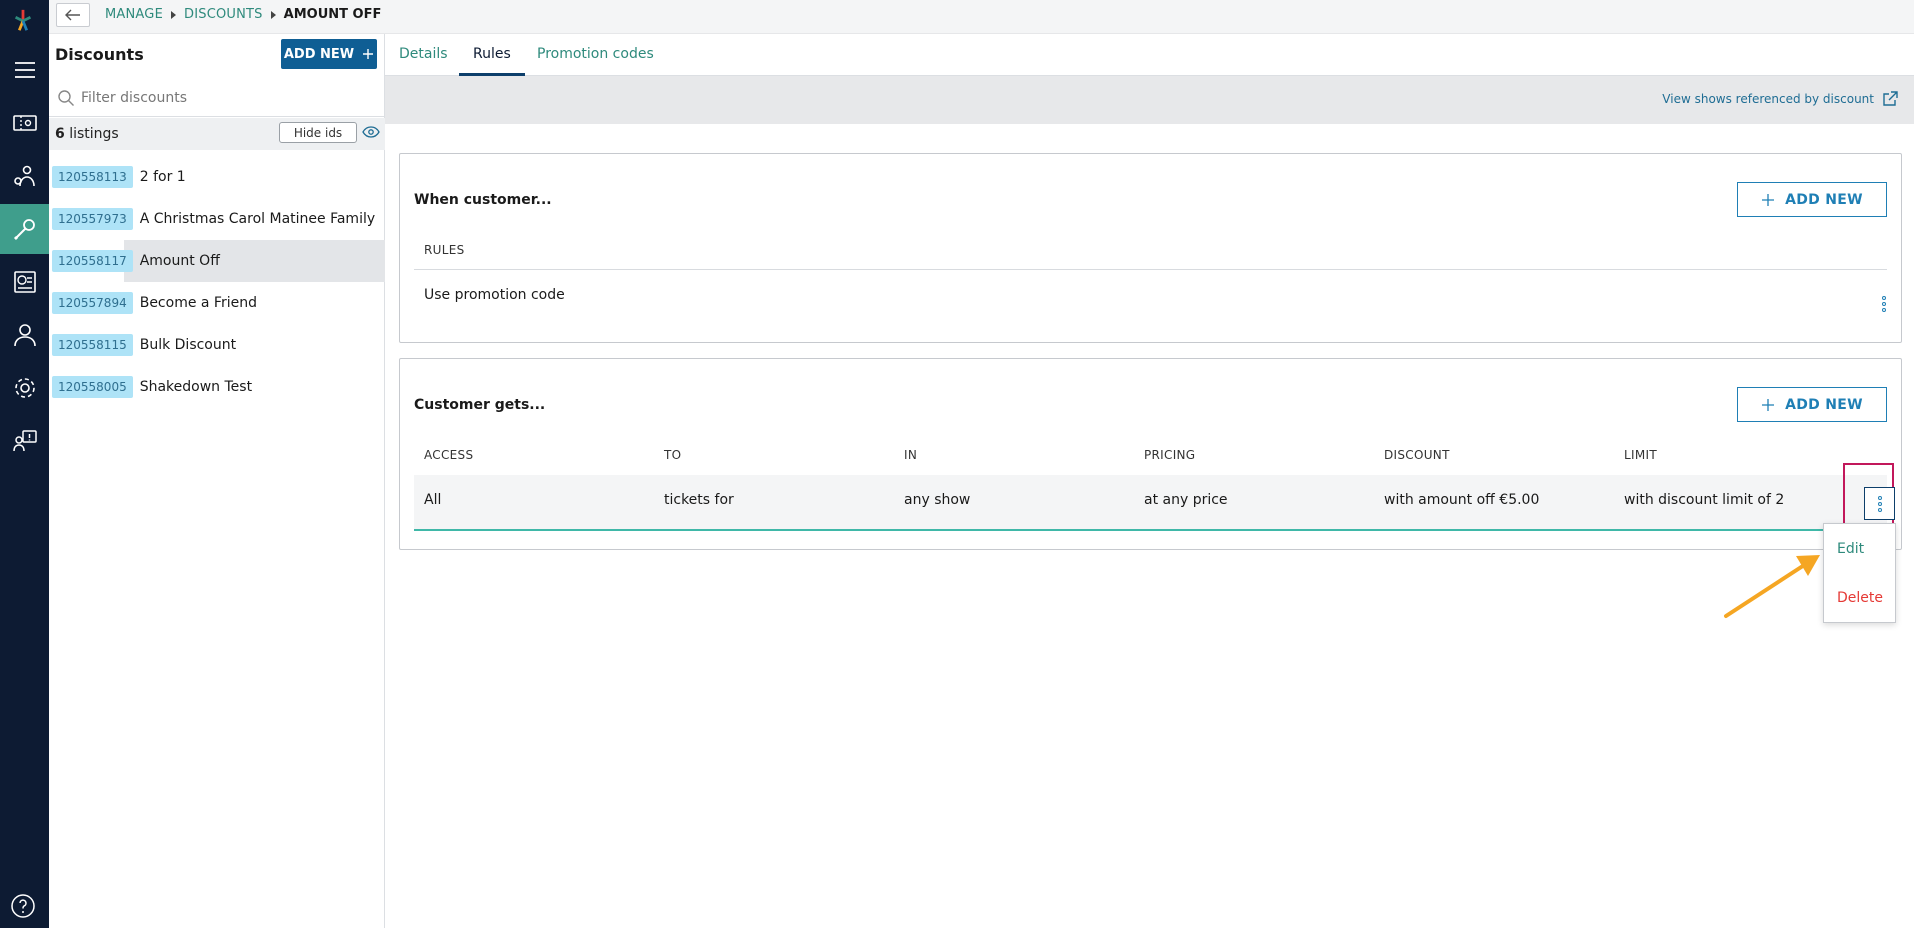  What do you see at coordinates (911, 455) in the screenshot?
I see `column-header-in: IN` at bounding box center [911, 455].